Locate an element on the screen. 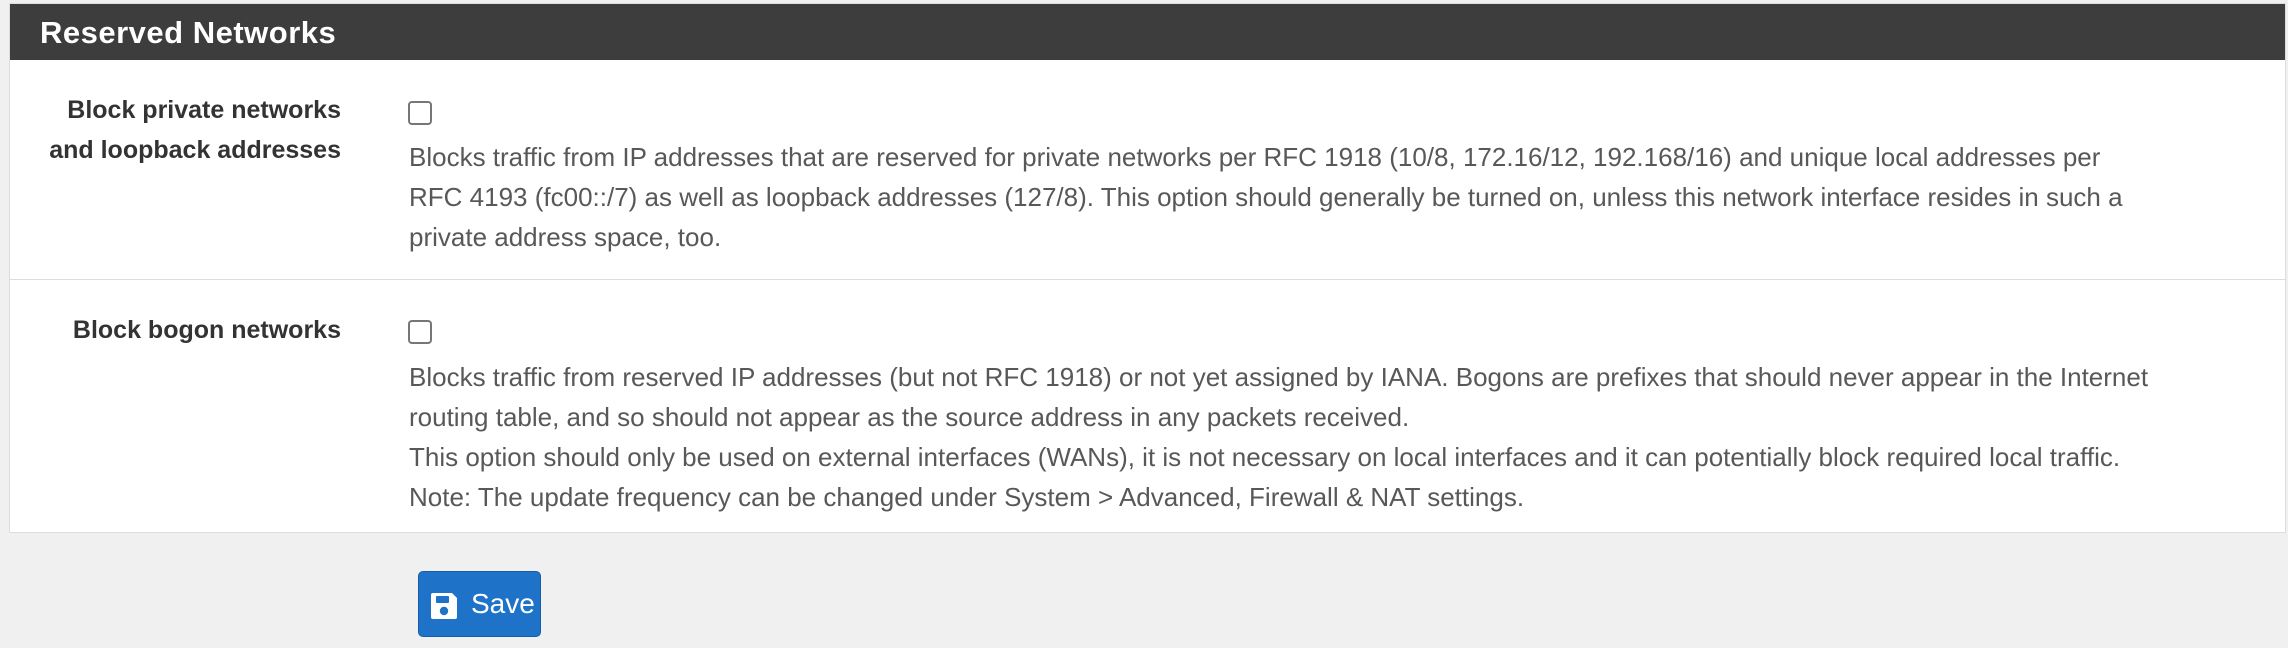 The height and width of the screenshot is (648, 2288). block-private-networks-label-line1: Block private networks is located at coordinates (204, 110).